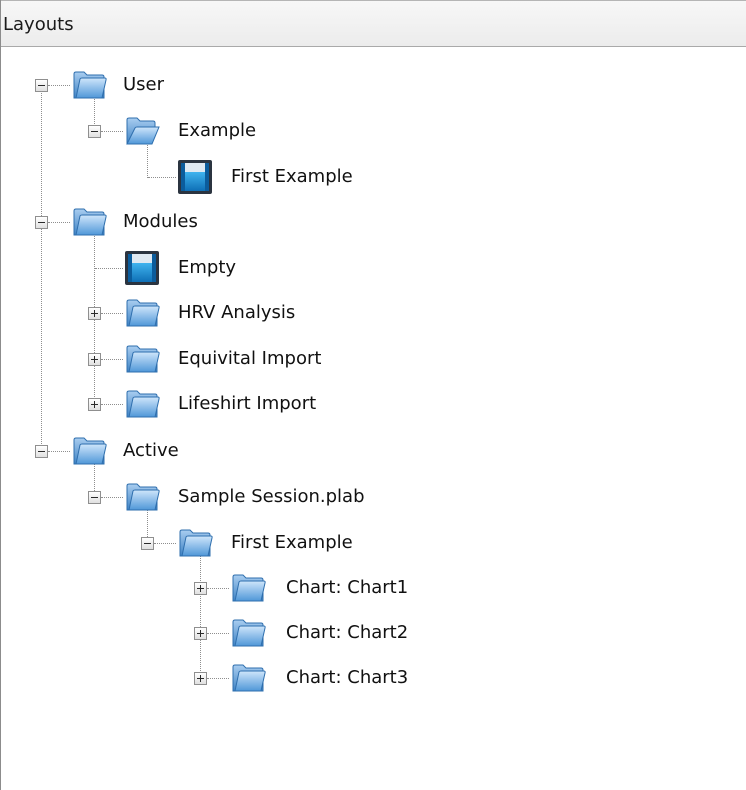 The image size is (746, 790). What do you see at coordinates (142, 131) in the screenshot?
I see `folder-open-icon` at bounding box center [142, 131].